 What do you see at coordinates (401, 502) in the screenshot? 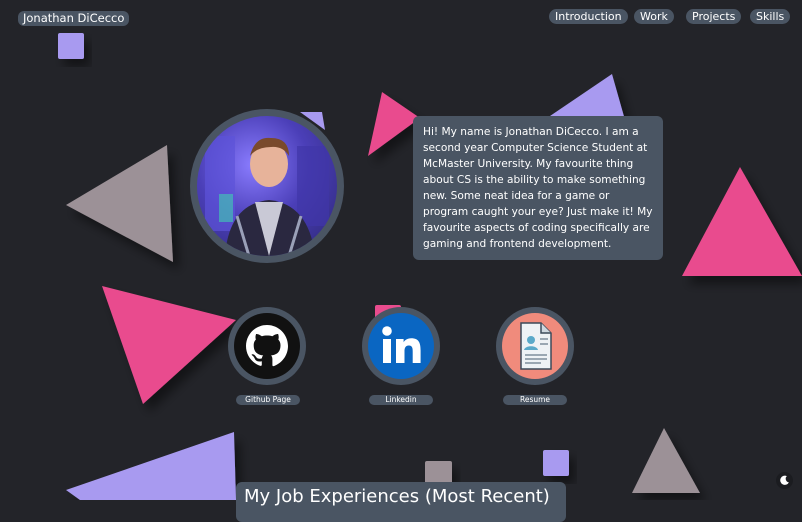
I see `section-title-jobs: My Job Experiences (Most Recent)` at bounding box center [401, 502].